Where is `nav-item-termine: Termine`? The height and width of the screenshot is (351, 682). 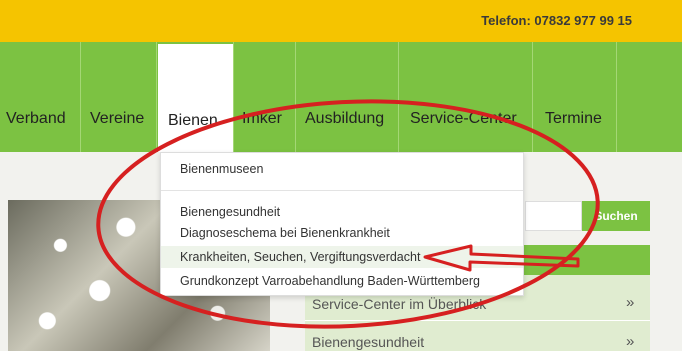
nav-item-termine: Termine is located at coordinates (573, 119).